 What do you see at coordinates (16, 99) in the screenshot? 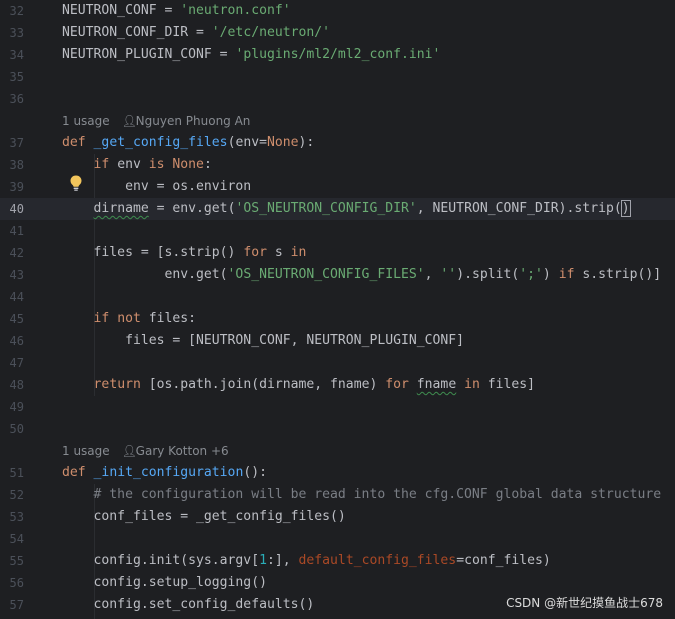
I see `line-number: 36` at bounding box center [16, 99].